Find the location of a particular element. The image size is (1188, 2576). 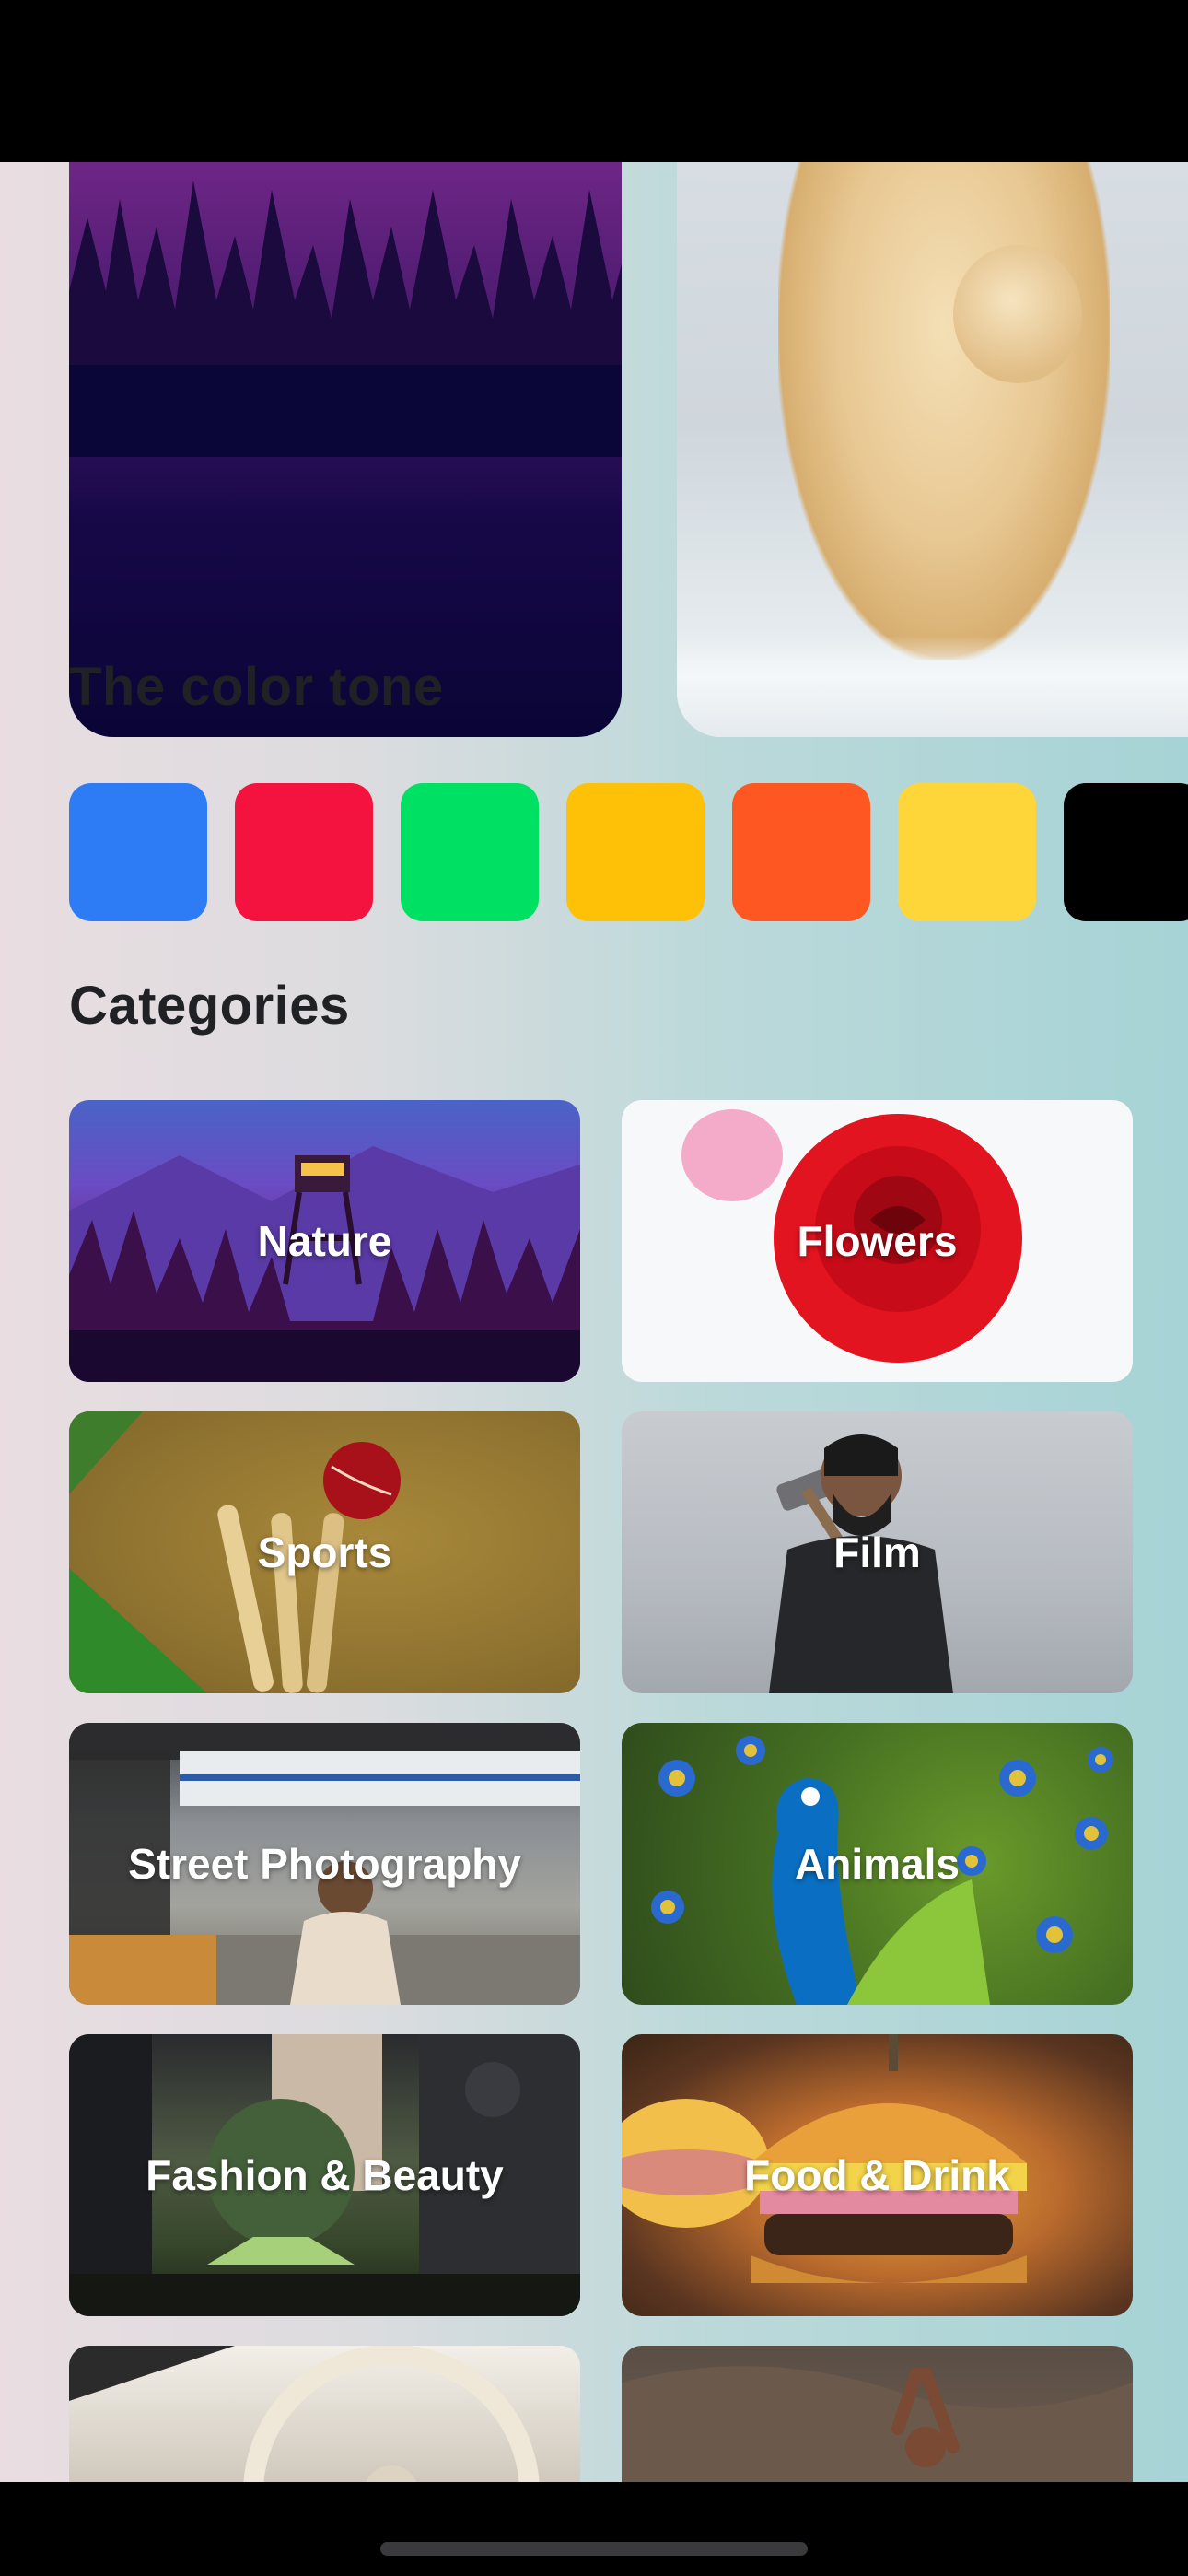

category-card-food-drink: Food & Drink is located at coordinates (877, 2175).